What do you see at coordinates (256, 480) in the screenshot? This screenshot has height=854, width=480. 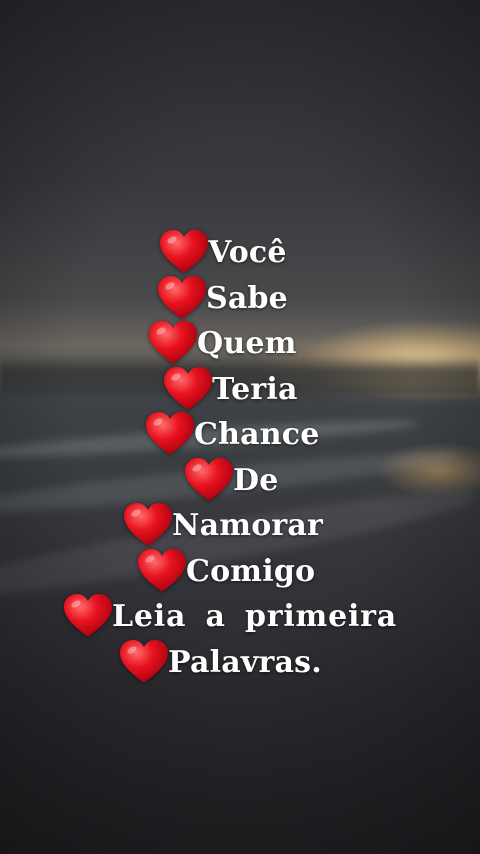 I see `message-word: De` at bounding box center [256, 480].